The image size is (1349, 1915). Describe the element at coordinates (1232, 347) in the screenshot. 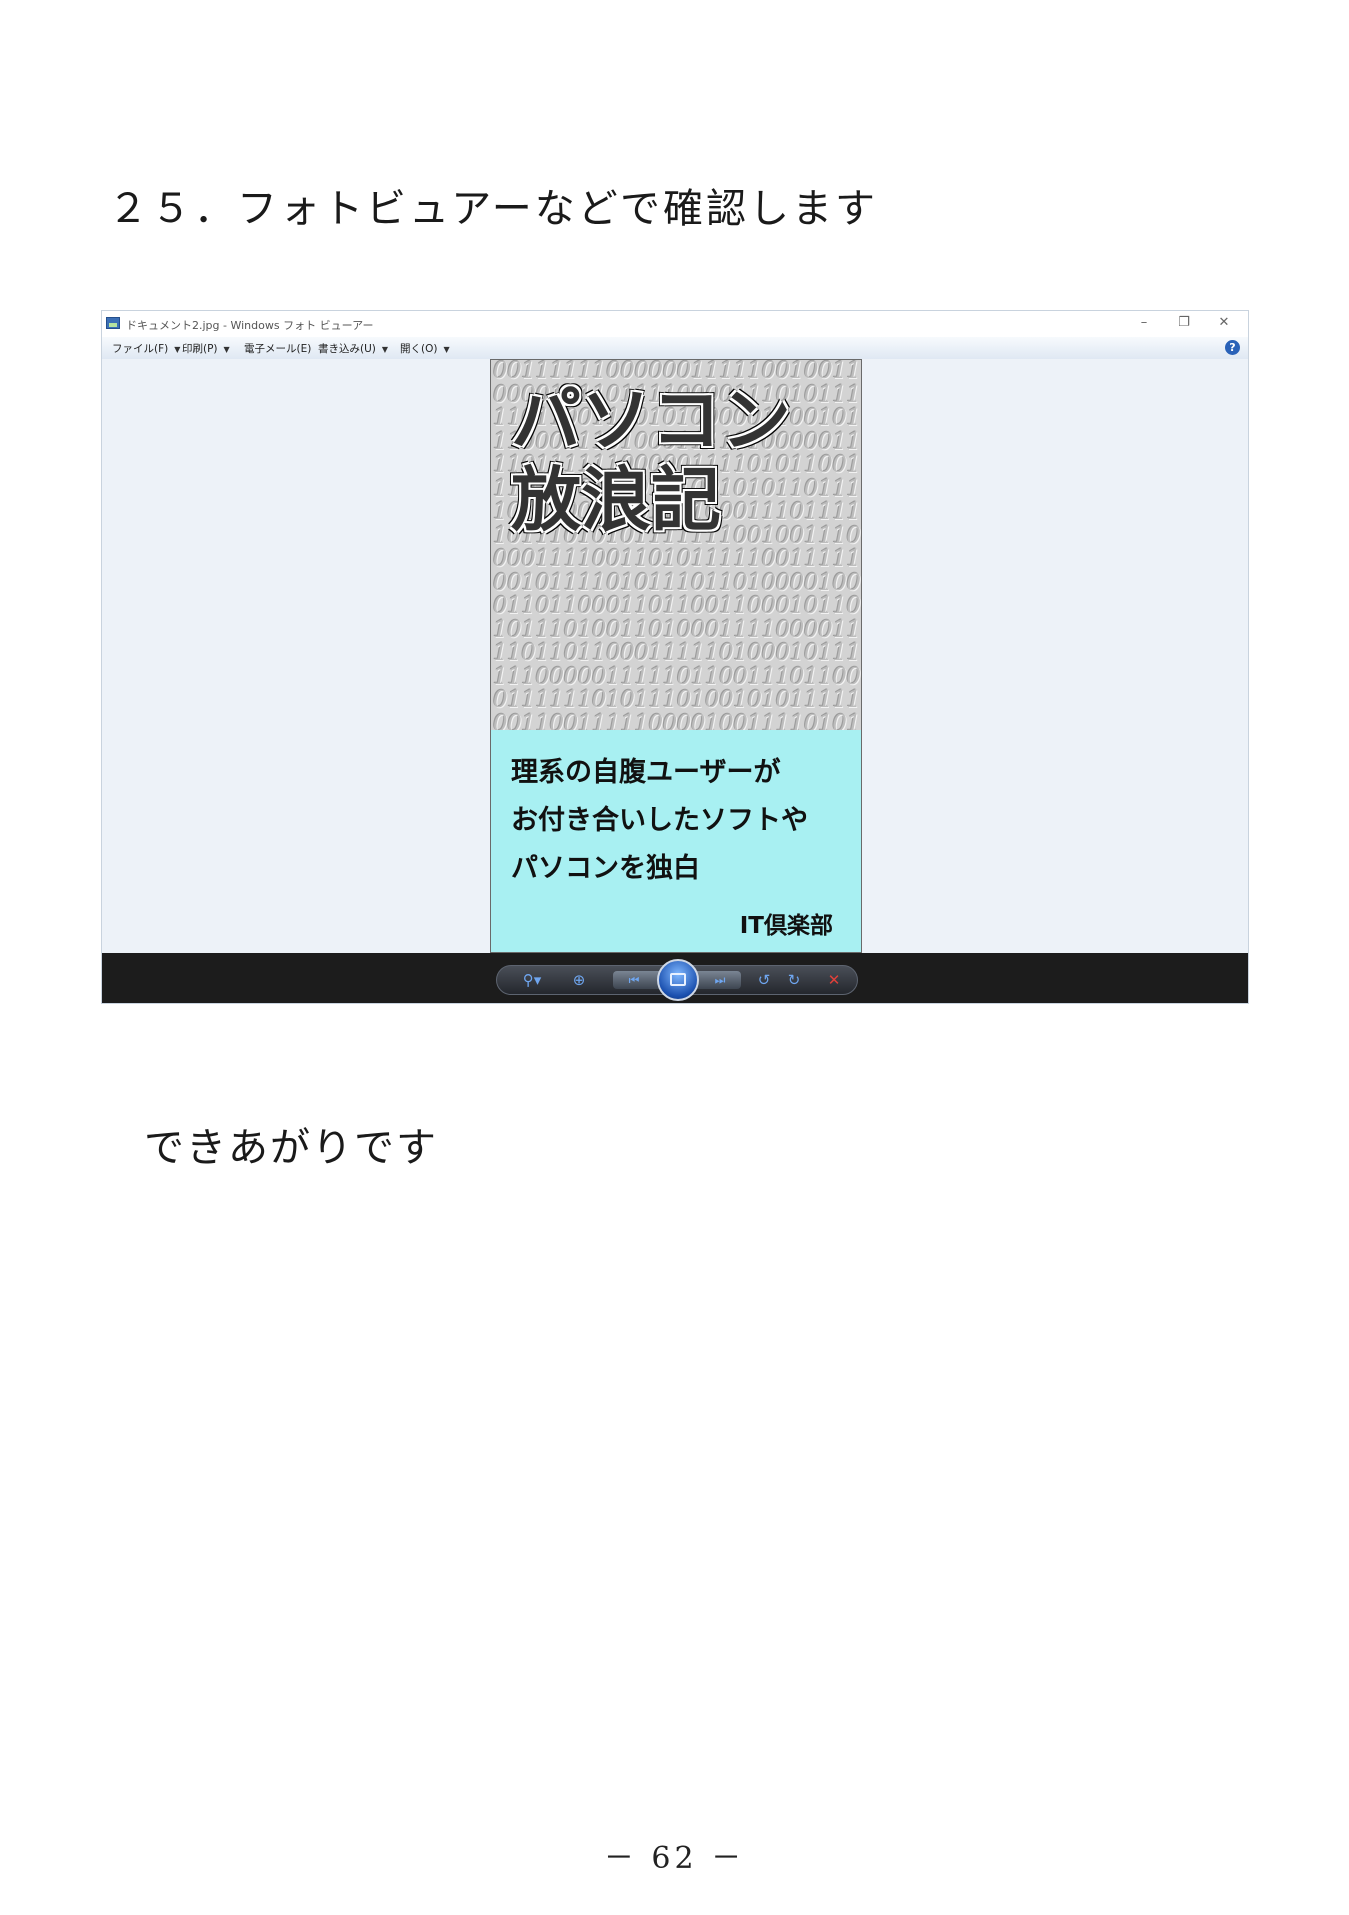

I see `help-icon: ?` at that location.